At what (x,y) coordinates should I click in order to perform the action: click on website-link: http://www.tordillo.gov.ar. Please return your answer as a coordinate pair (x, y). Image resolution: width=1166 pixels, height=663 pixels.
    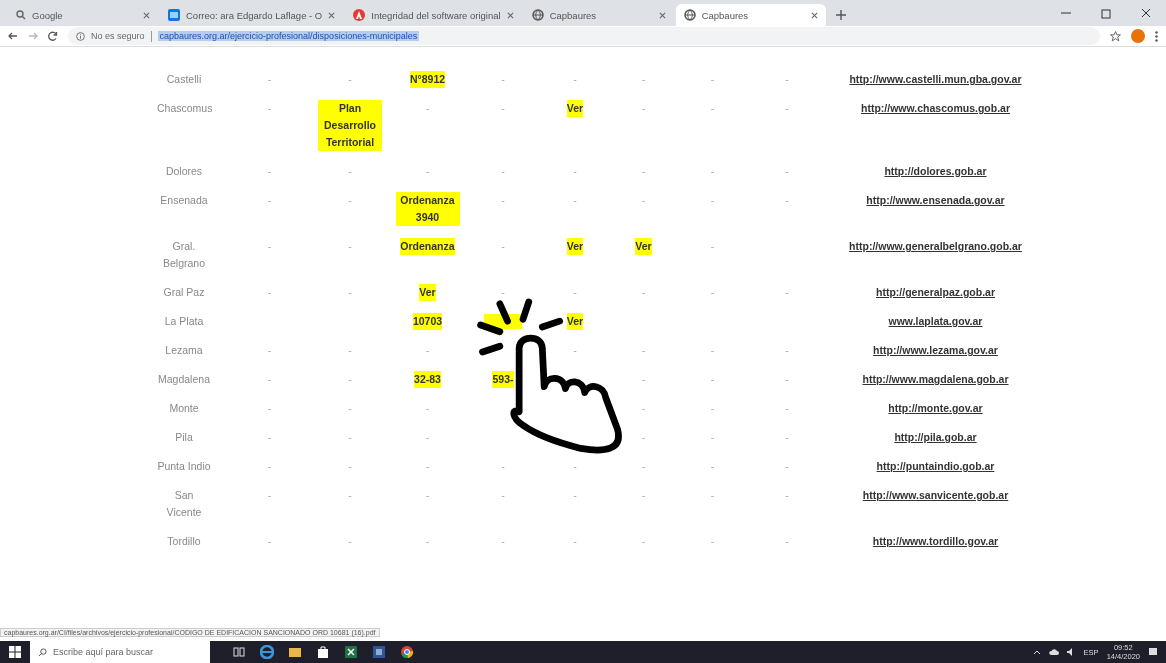
    Looking at the image, I should click on (935, 541).